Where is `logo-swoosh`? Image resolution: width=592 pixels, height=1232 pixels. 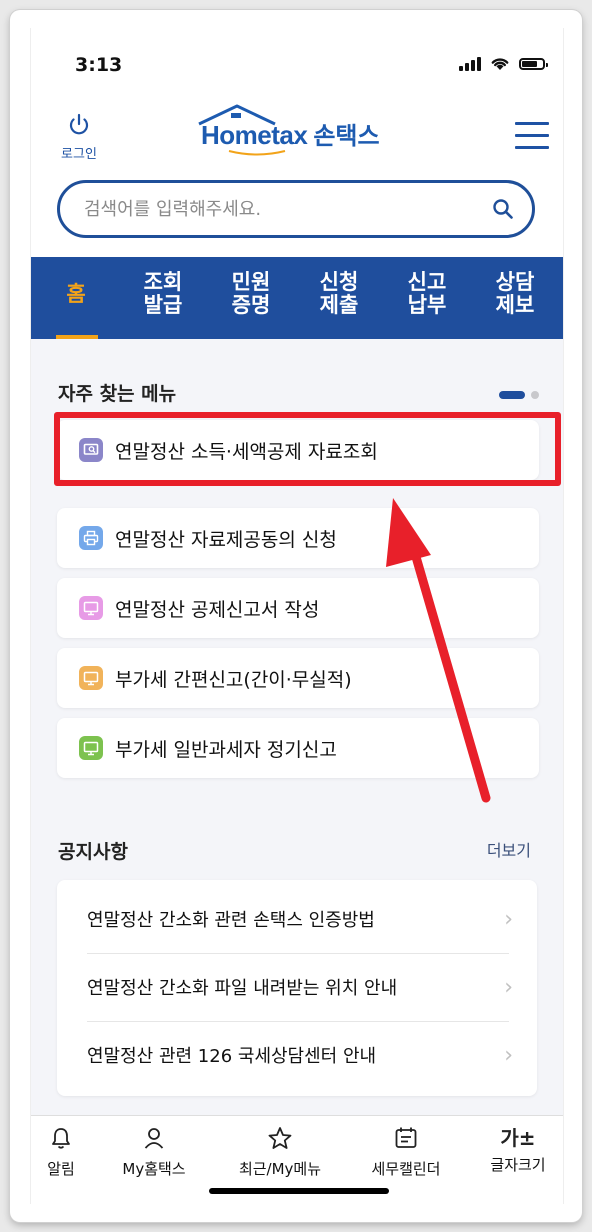 logo-swoosh is located at coordinates (257, 153).